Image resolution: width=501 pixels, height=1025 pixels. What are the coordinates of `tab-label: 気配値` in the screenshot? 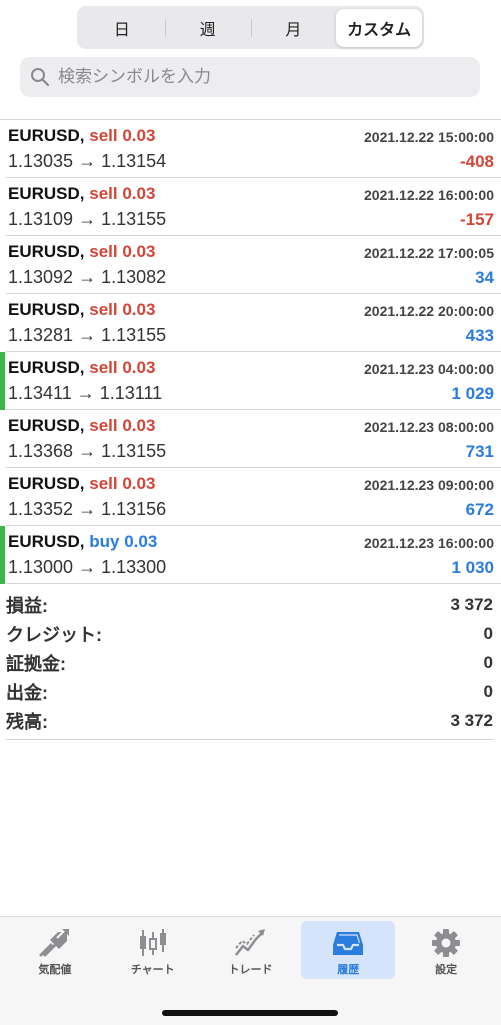 It's located at (55, 970).